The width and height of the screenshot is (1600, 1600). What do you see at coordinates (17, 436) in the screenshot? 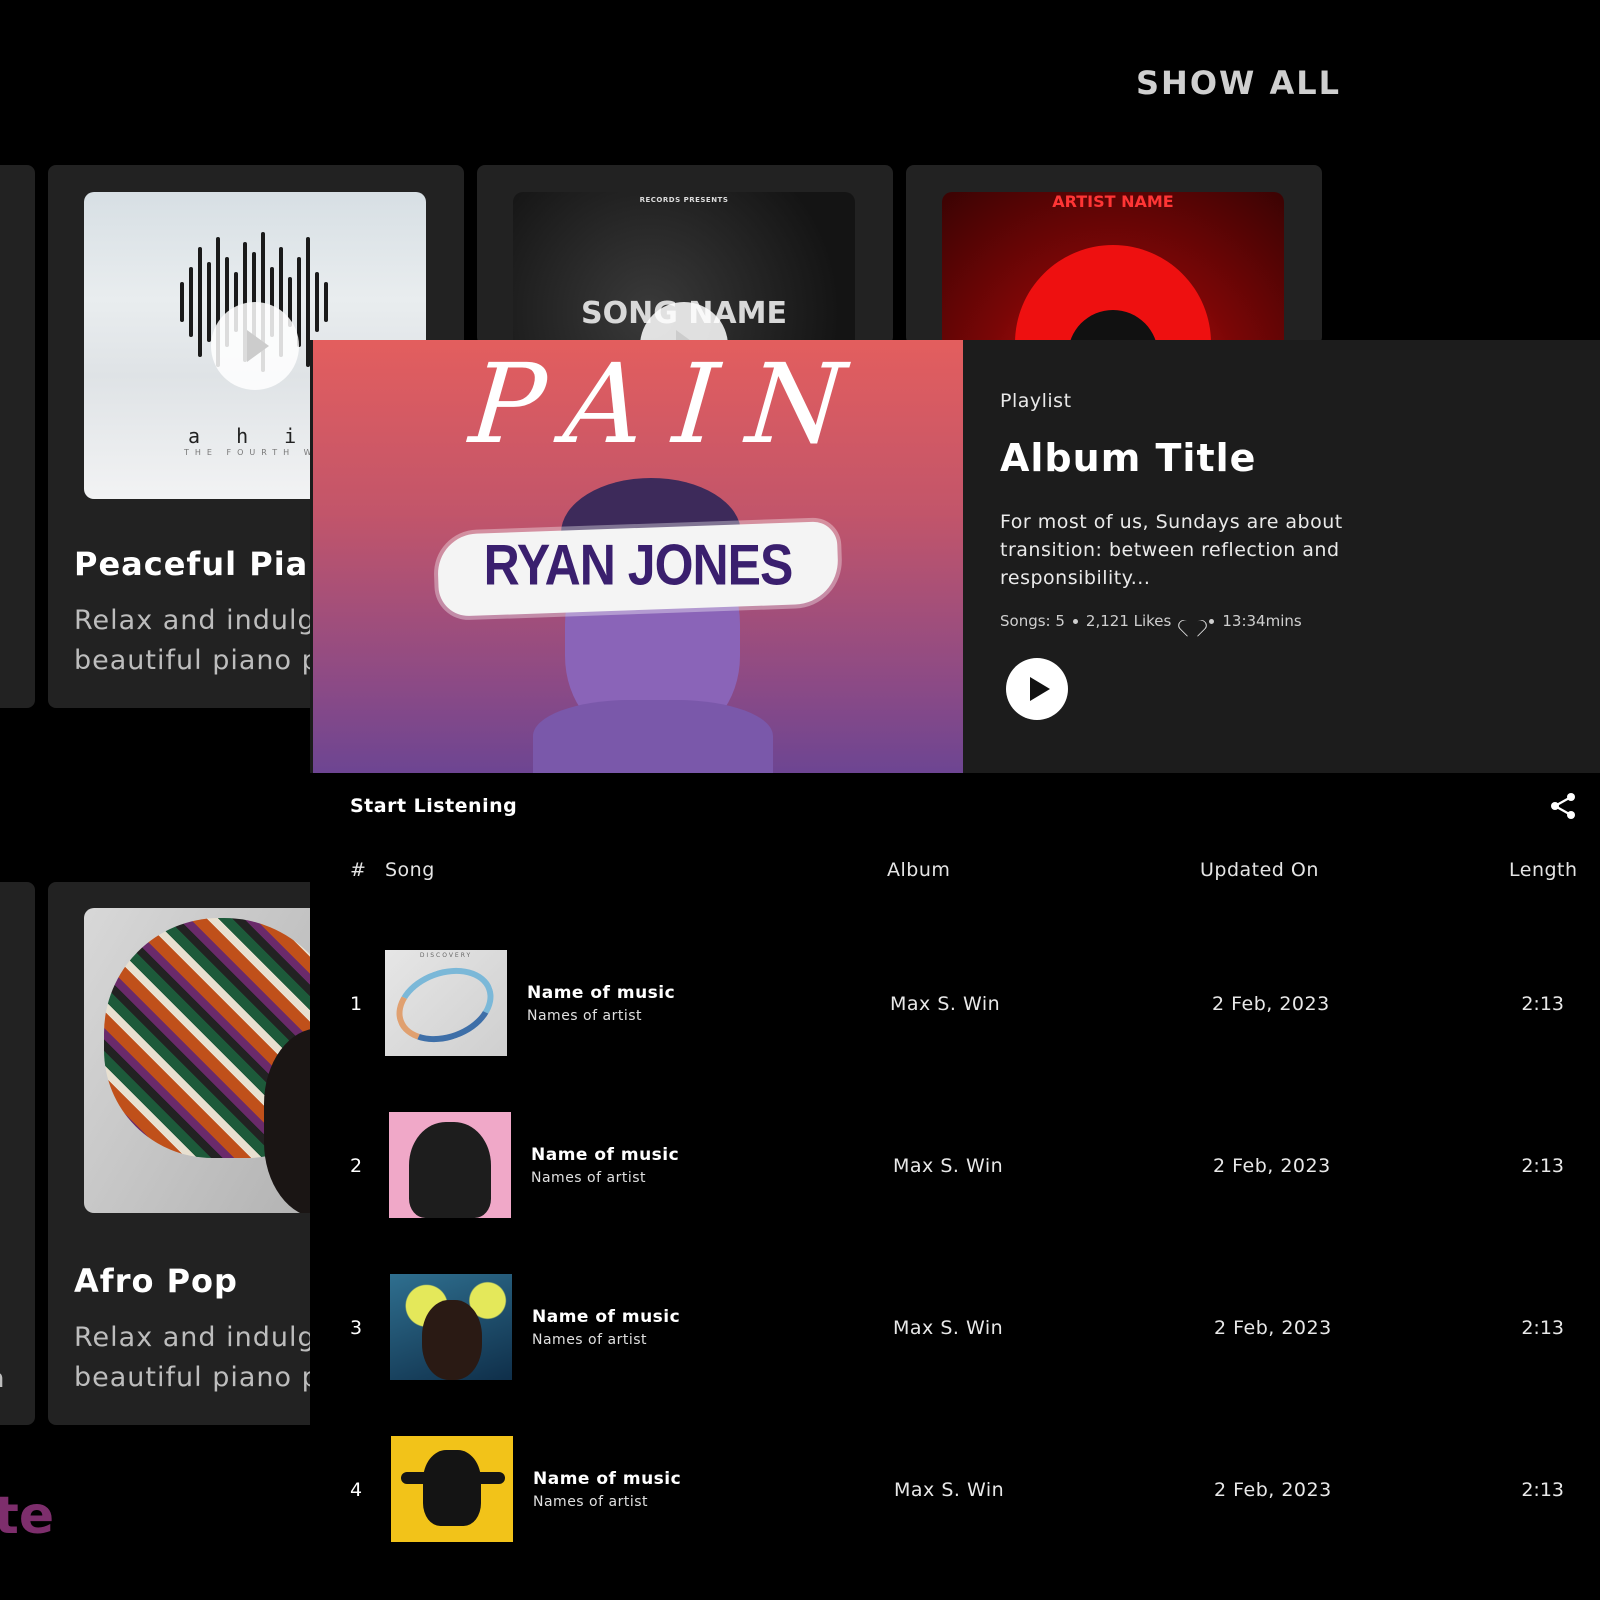
I see `card-edge-left` at bounding box center [17, 436].